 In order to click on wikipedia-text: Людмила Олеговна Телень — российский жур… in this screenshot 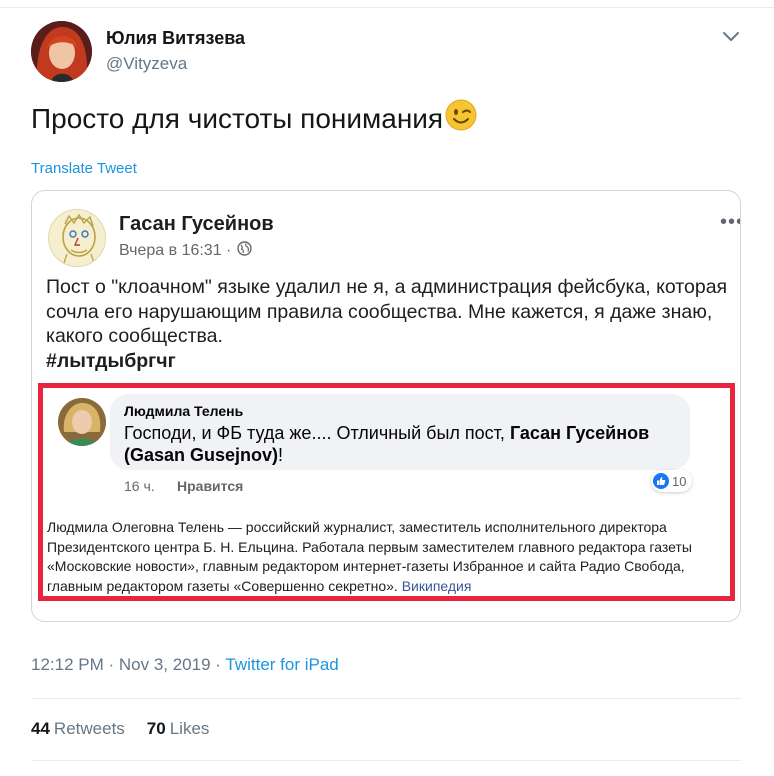, I will do `click(369, 556)`.